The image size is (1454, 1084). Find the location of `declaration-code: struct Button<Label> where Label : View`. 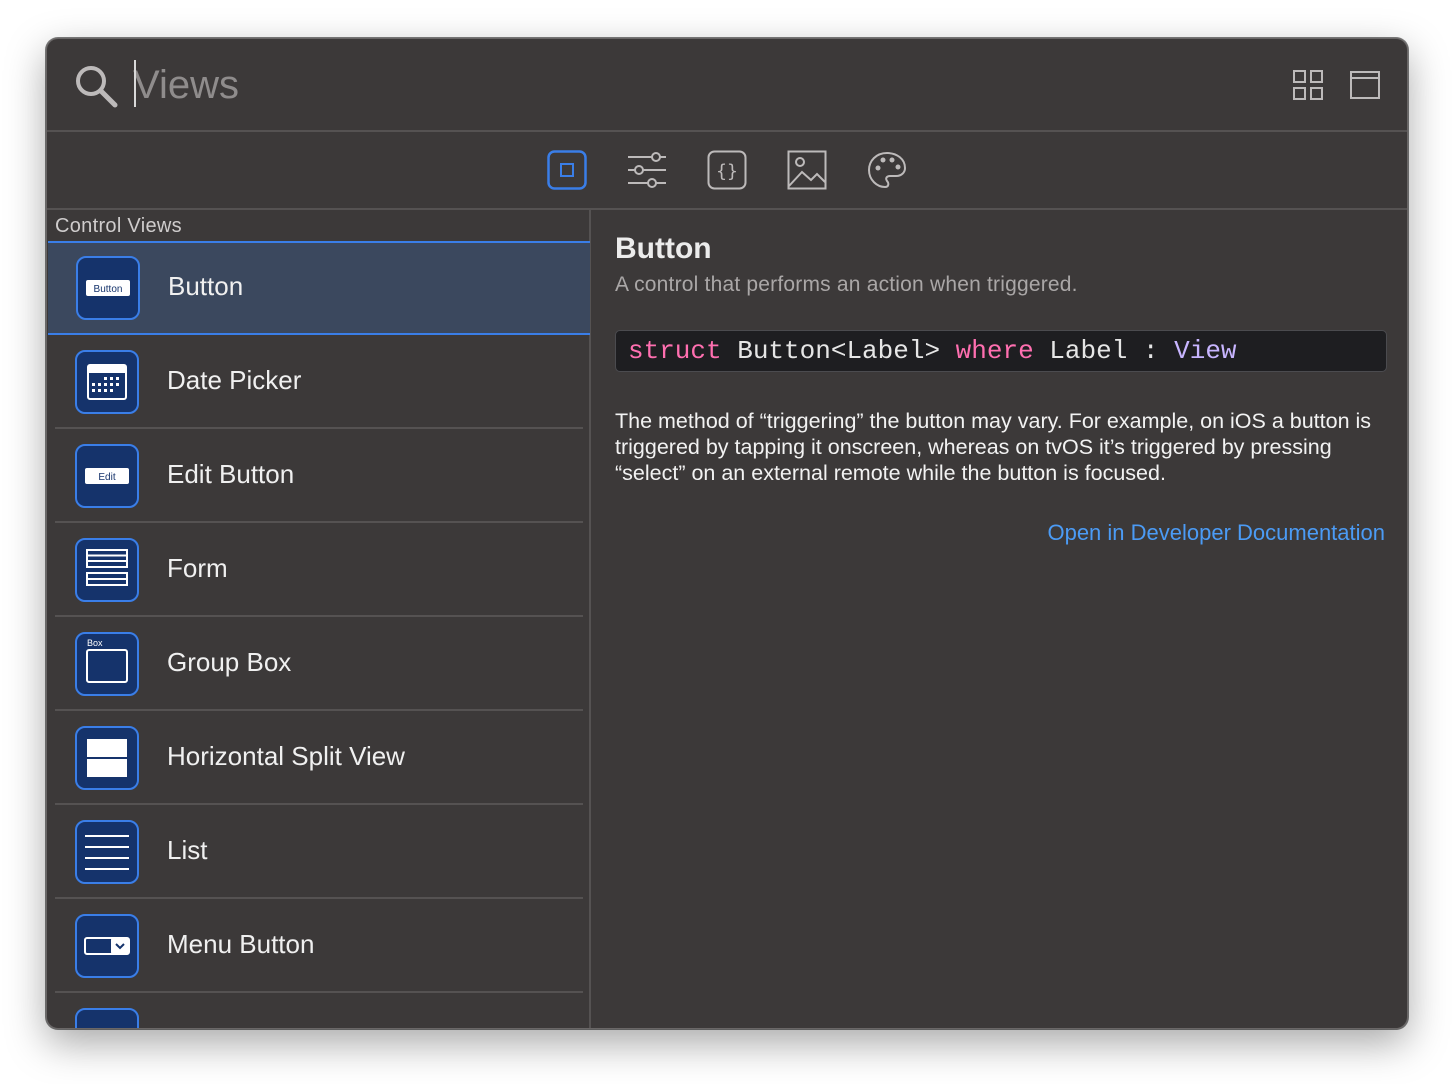

declaration-code: struct Button<Label> where Label : View is located at coordinates (1001, 351).